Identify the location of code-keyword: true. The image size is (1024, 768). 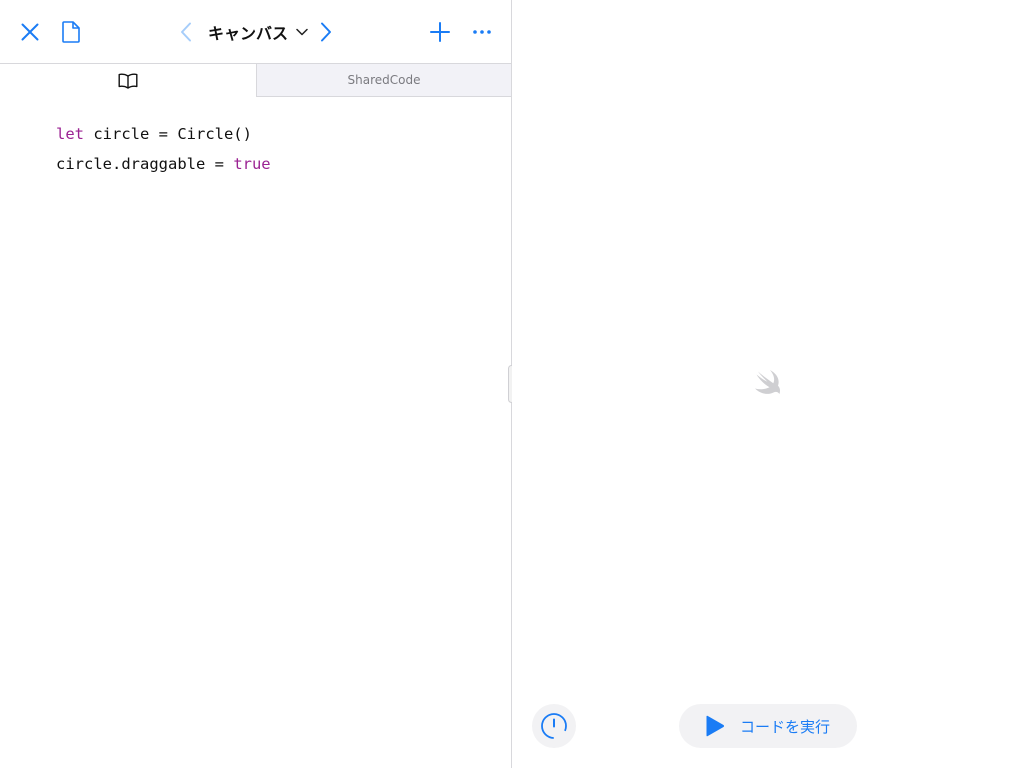
(252, 164).